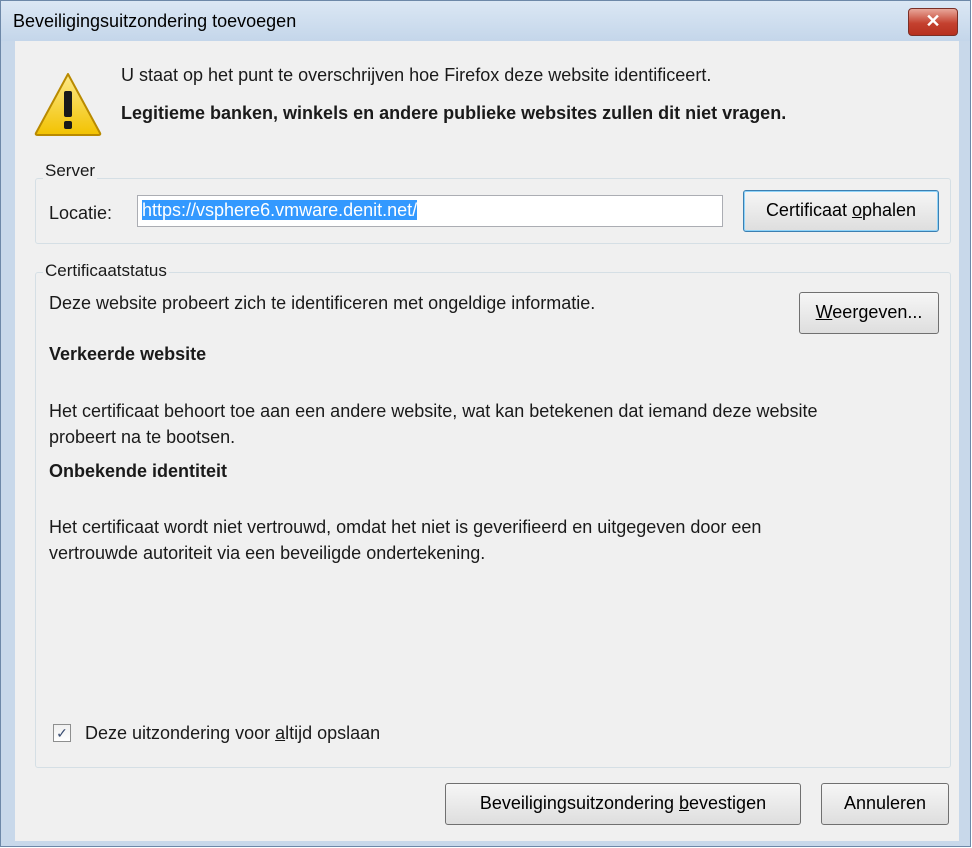  Describe the element at coordinates (142, 437) in the screenshot. I see `wrong-site-text-2: probeert na te bootsen.` at that location.